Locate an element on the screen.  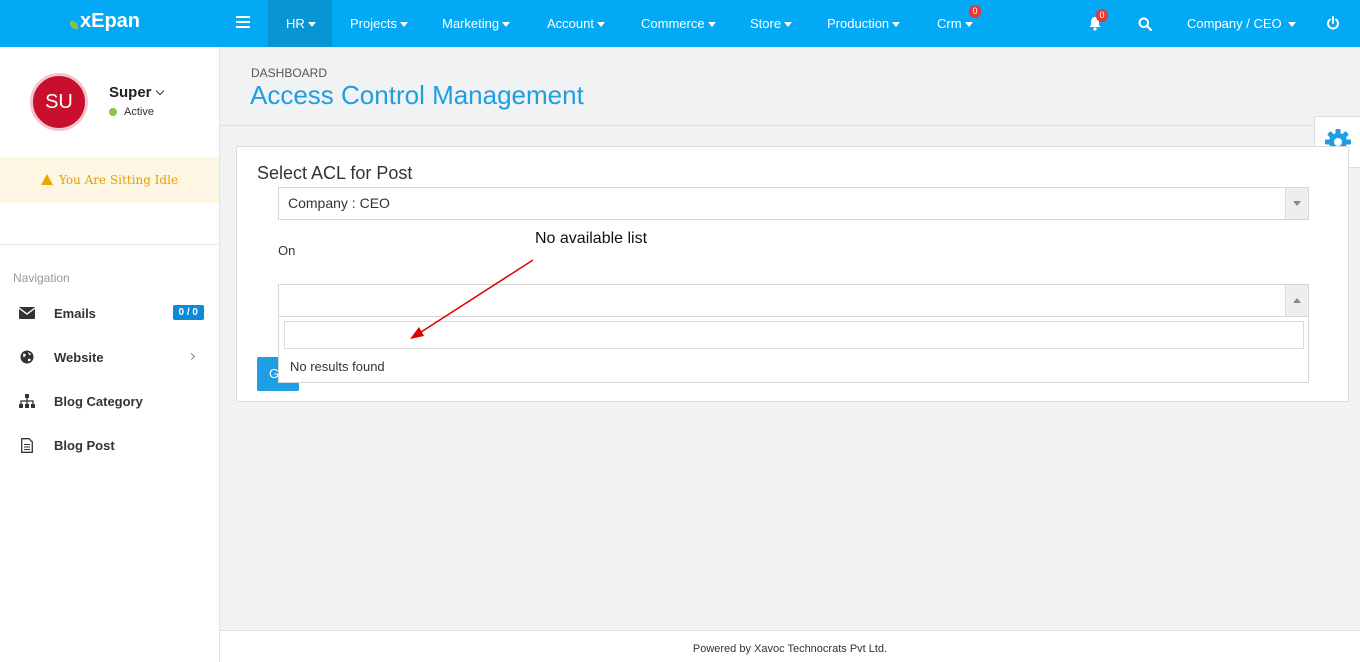
search-icon is located at coordinates (1145, 24).